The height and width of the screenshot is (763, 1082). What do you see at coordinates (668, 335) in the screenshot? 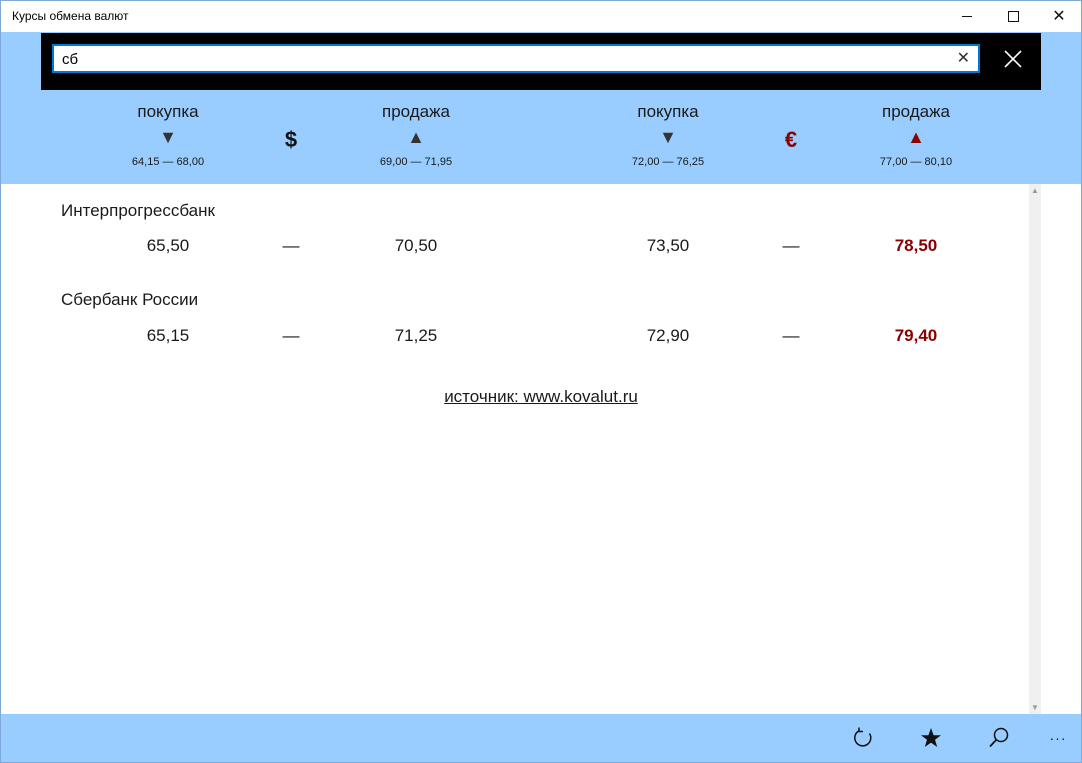
I see `eur-buy-rate: 72,90` at bounding box center [668, 335].